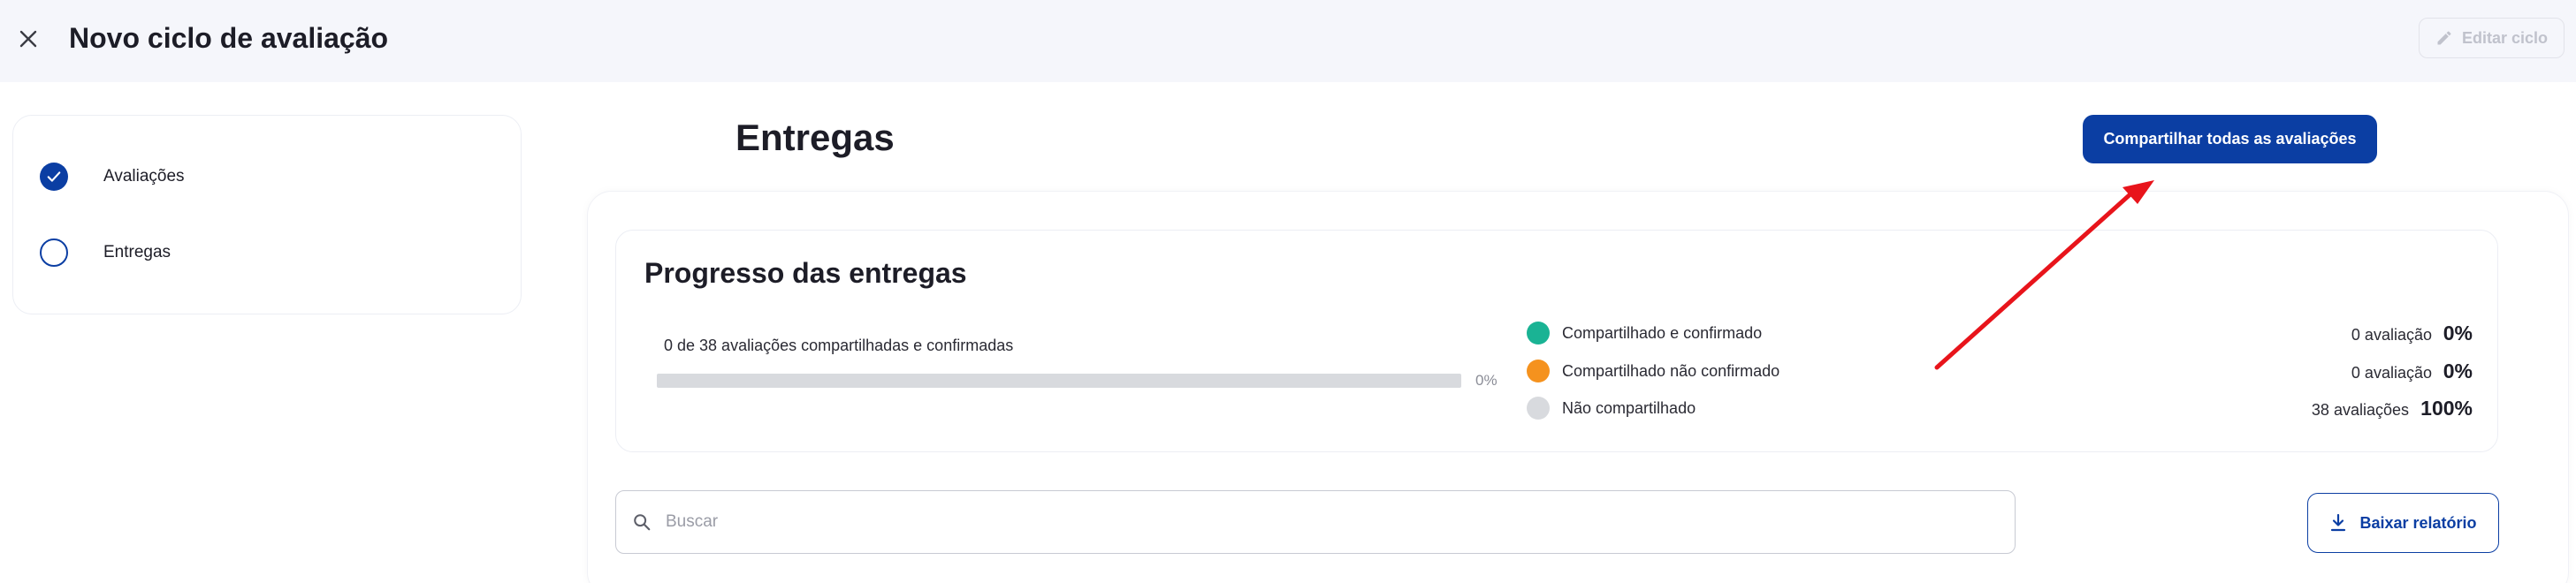 The image size is (2576, 583). Describe the element at coordinates (1629, 407) in the screenshot. I see `legend-label: Não compartilhado` at that location.